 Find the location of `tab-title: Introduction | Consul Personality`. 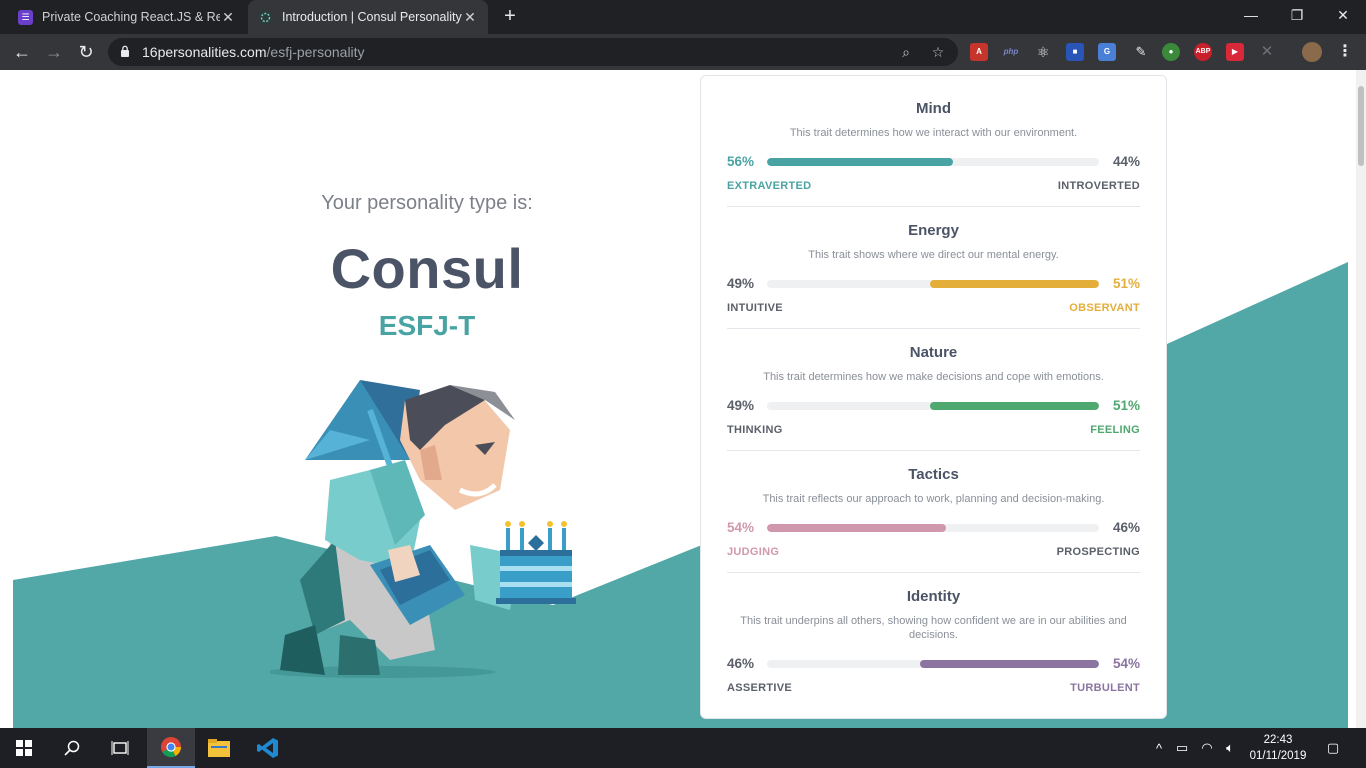

tab-title: Introduction | Consul Personality is located at coordinates (372, 17).